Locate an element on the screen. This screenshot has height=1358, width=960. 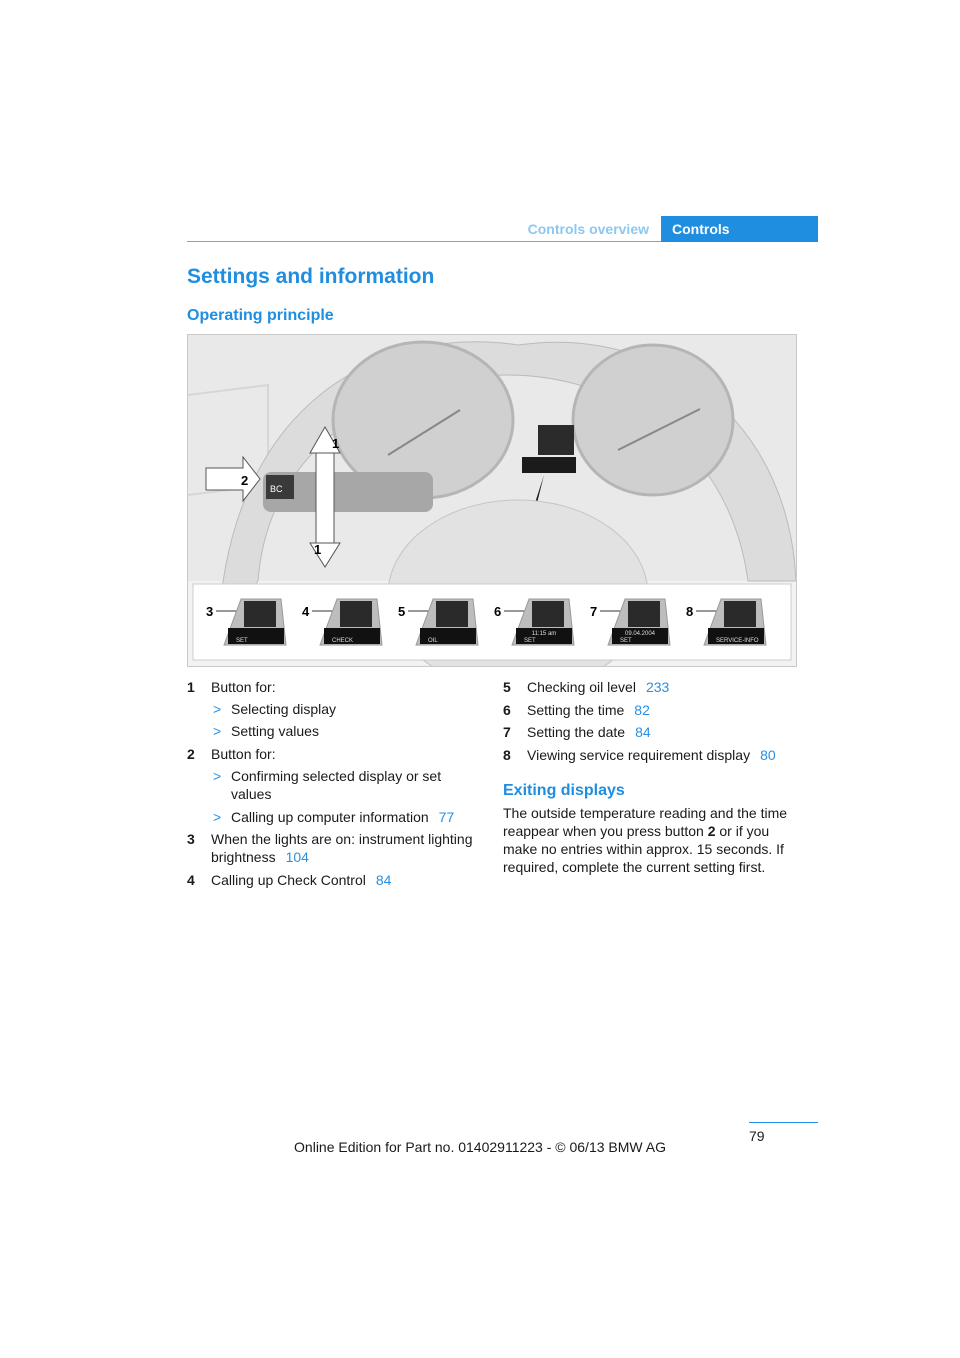
section-heading: Operating principle is located at coordinates (260, 315).